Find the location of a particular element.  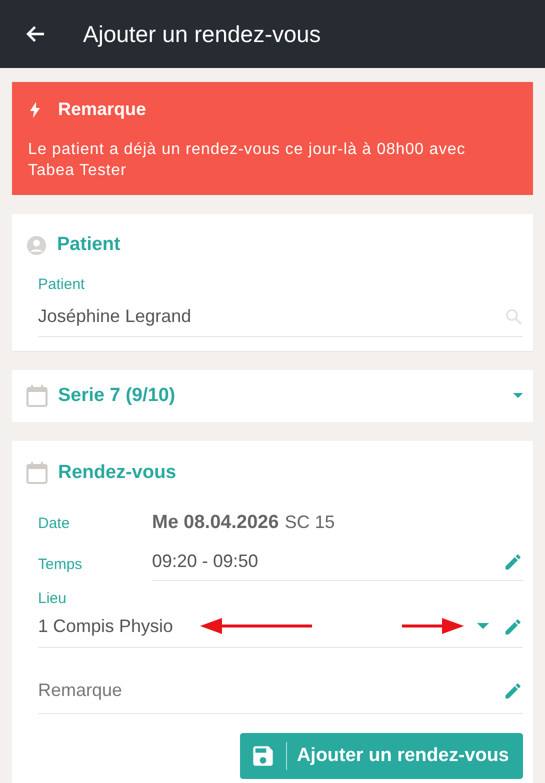

remark-field: Remarque is located at coordinates (280, 681).